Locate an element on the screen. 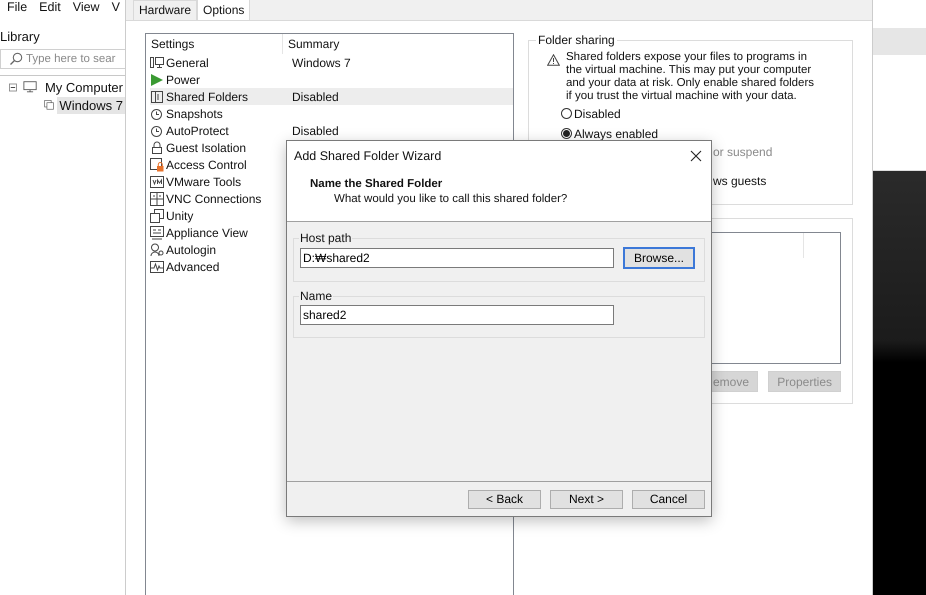 The height and width of the screenshot is (595, 926). library-title: Library is located at coordinates (20, 37).